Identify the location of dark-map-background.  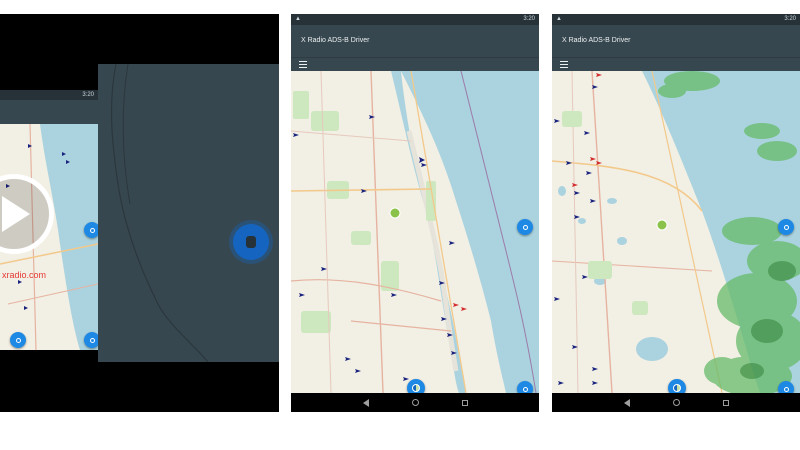
(188, 213).